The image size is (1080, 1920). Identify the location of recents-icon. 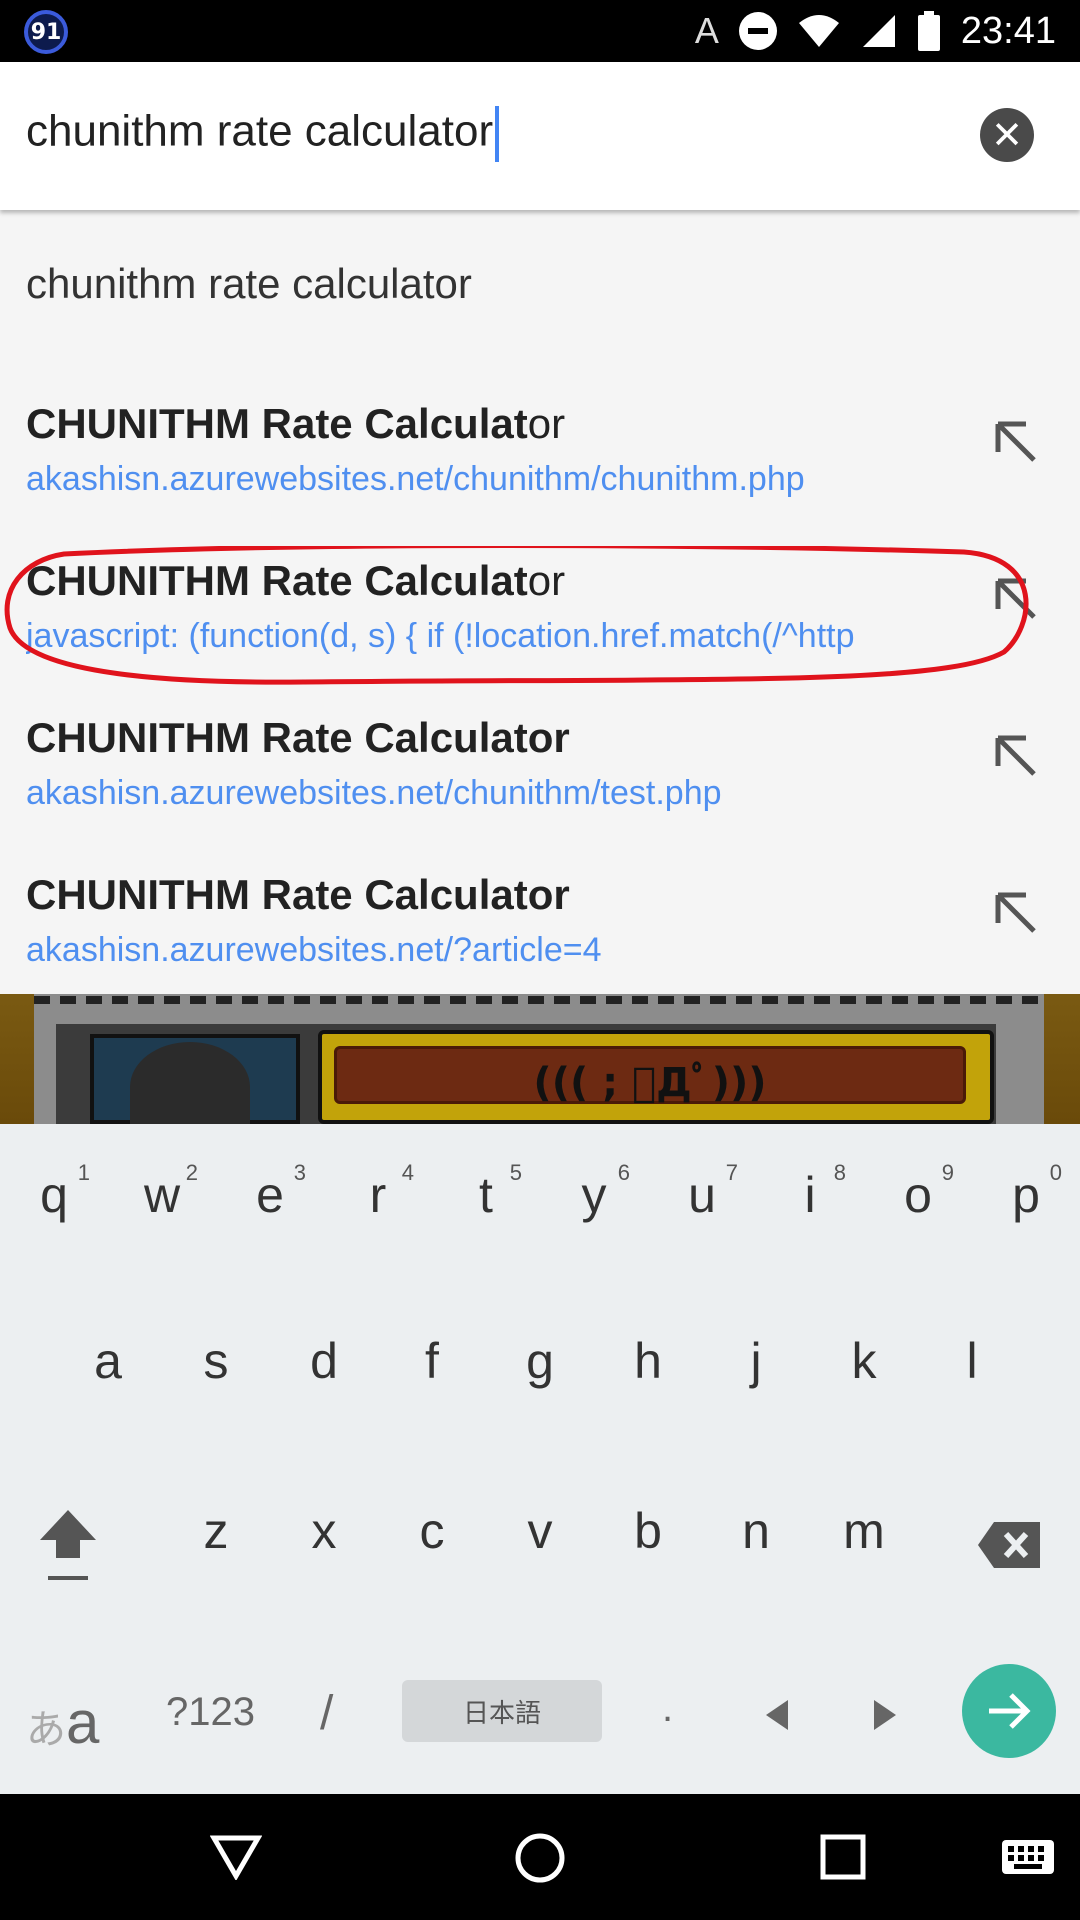
(843, 1857).